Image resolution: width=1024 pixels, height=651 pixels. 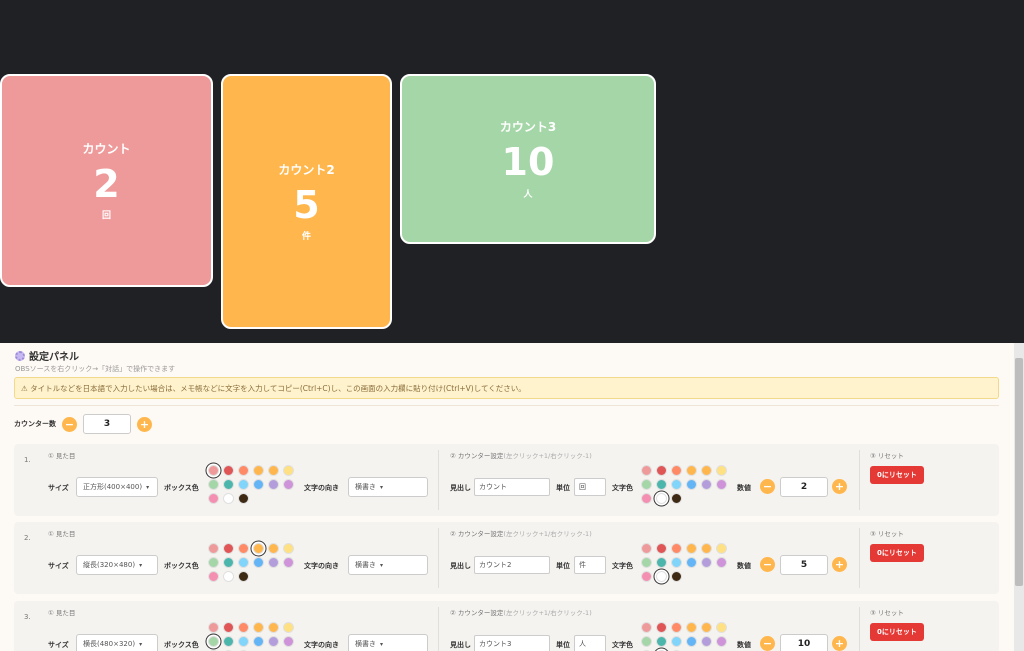 What do you see at coordinates (106, 180) in the screenshot?
I see `counter-card-1: カウント 2 回` at bounding box center [106, 180].